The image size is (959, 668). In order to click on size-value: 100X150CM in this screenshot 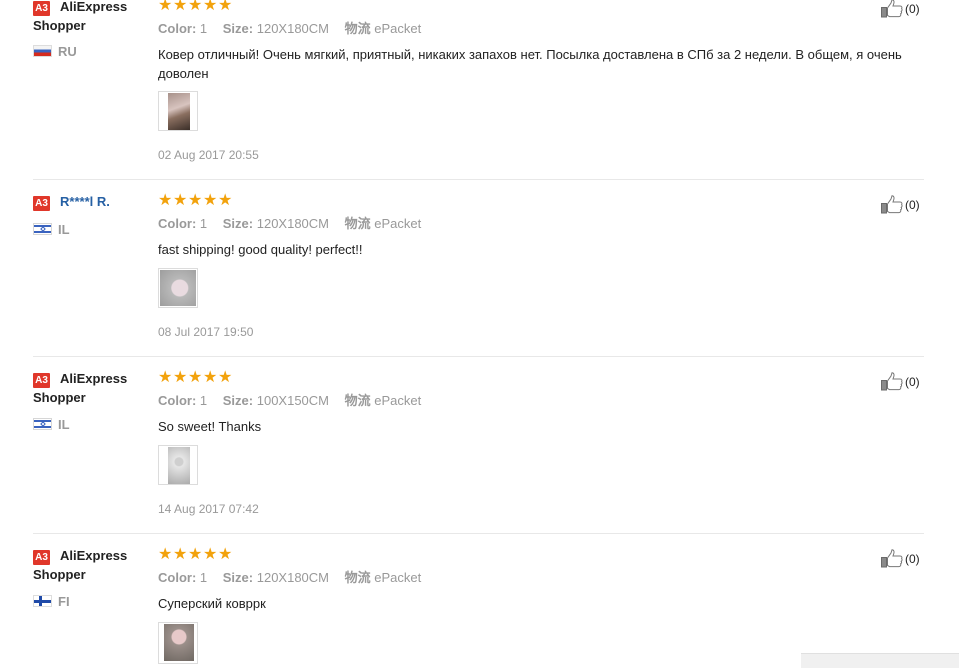, I will do `click(293, 400)`.